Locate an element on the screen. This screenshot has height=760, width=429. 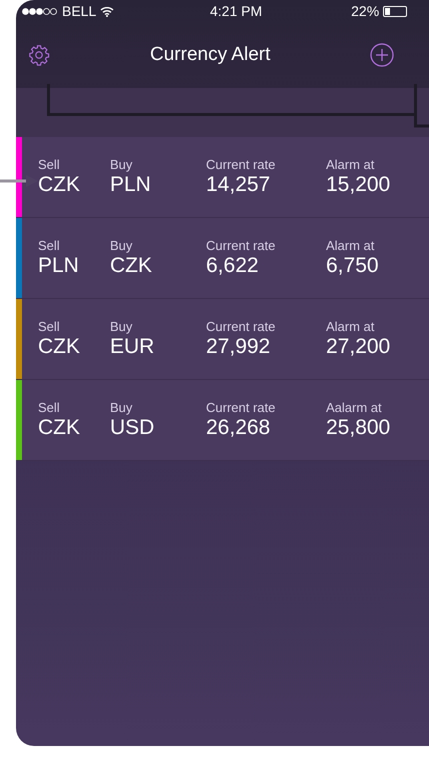
column-value: 6,750 is located at coordinates (353, 266).